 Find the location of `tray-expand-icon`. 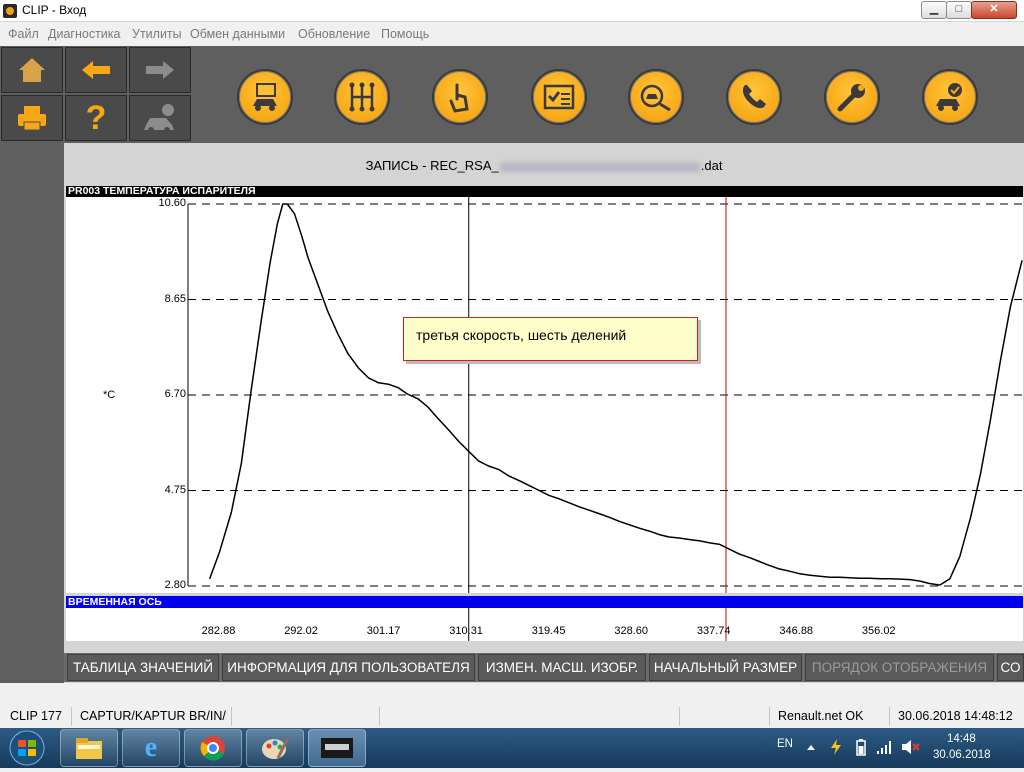

tray-expand-icon is located at coordinates (811, 747).